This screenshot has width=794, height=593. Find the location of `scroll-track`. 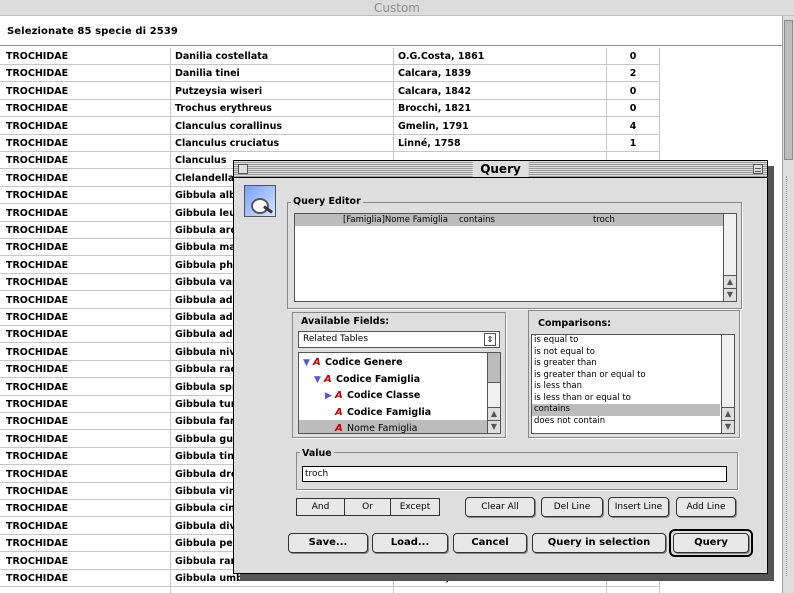

scroll-track is located at coordinates (788, 376).